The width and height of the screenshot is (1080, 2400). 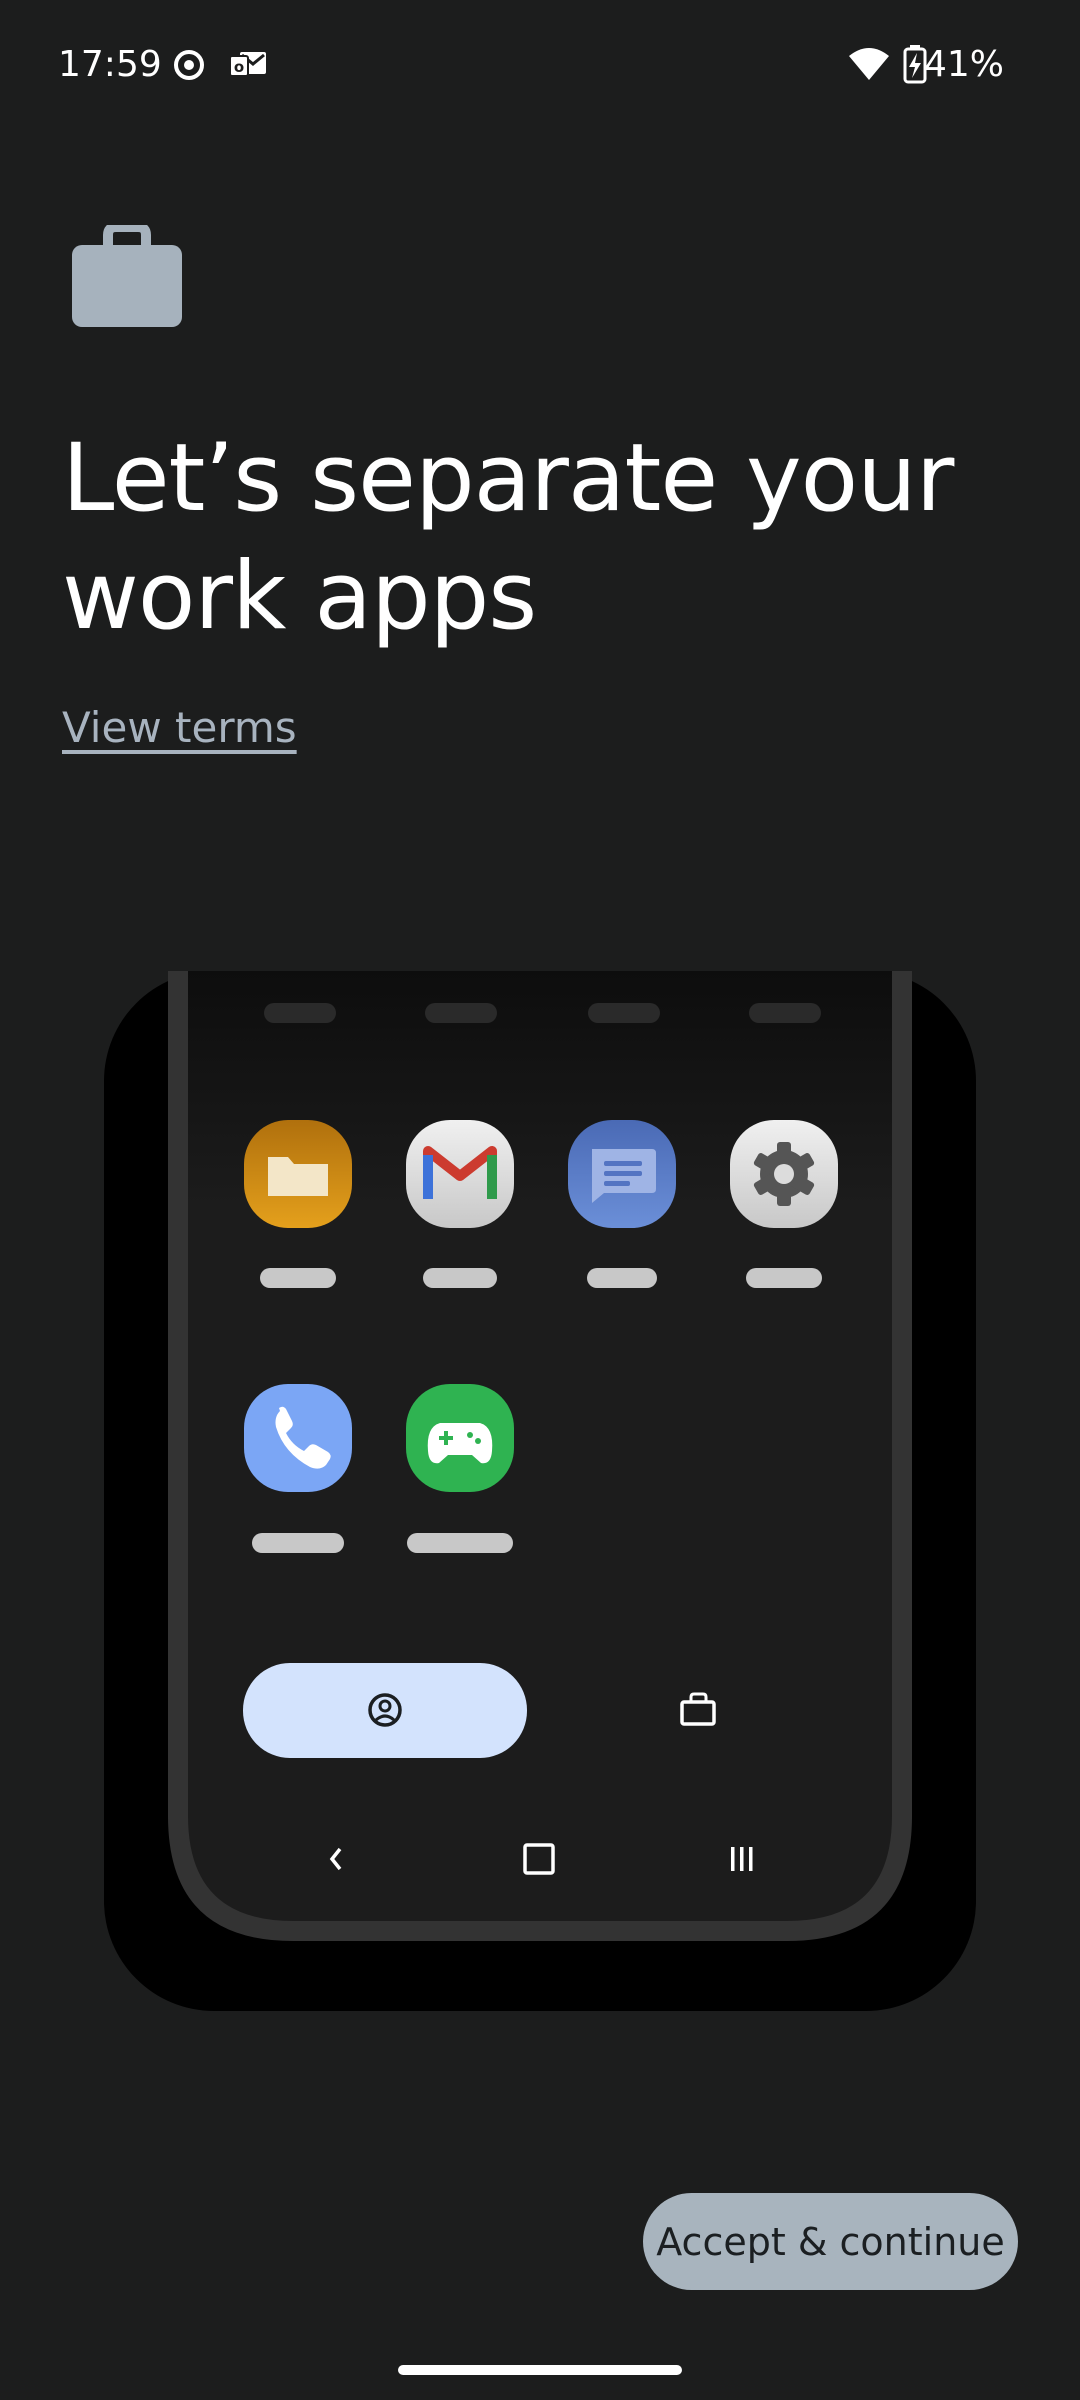 I want to click on battery-percentage: 41%, so click(x=963, y=64).